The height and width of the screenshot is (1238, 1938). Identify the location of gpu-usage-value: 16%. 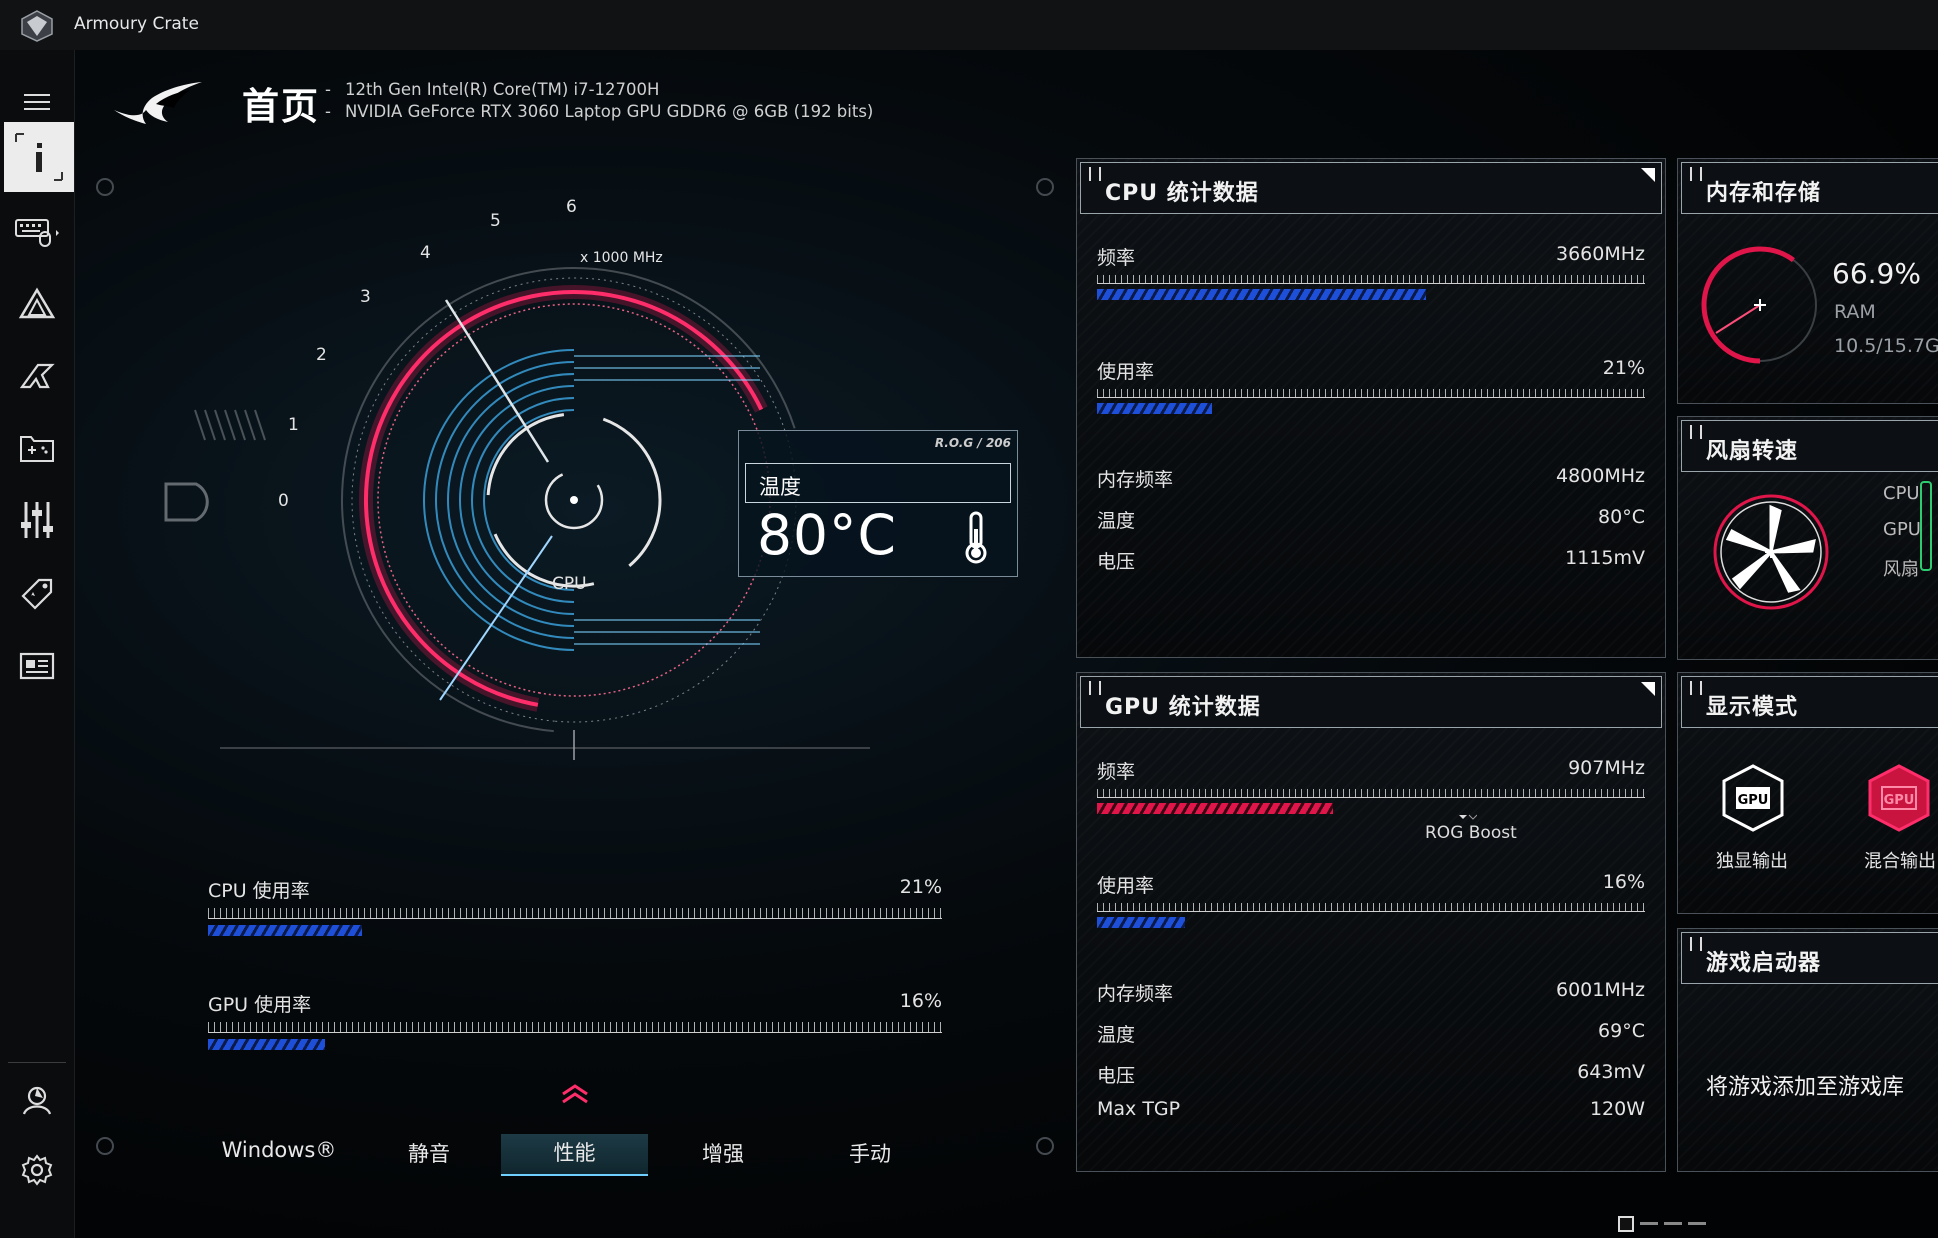
(920, 1001).